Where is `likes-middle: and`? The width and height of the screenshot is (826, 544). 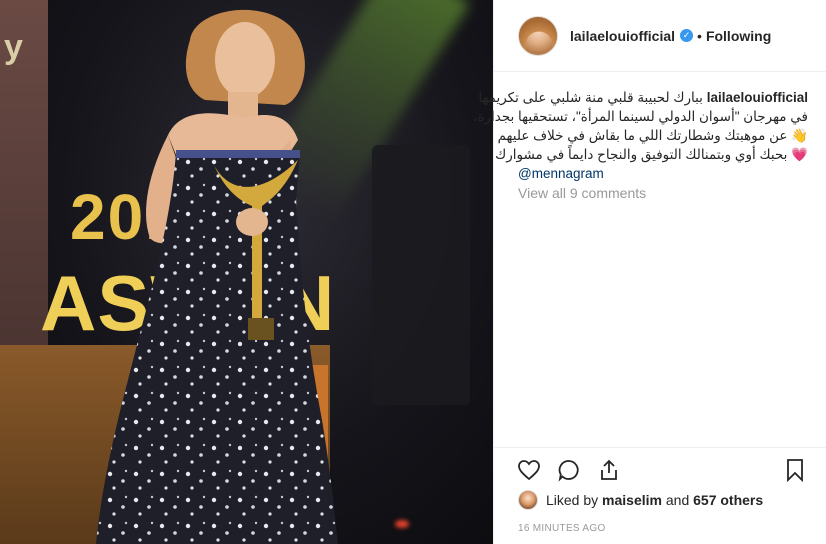 likes-middle: and is located at coordinates (677, 500).